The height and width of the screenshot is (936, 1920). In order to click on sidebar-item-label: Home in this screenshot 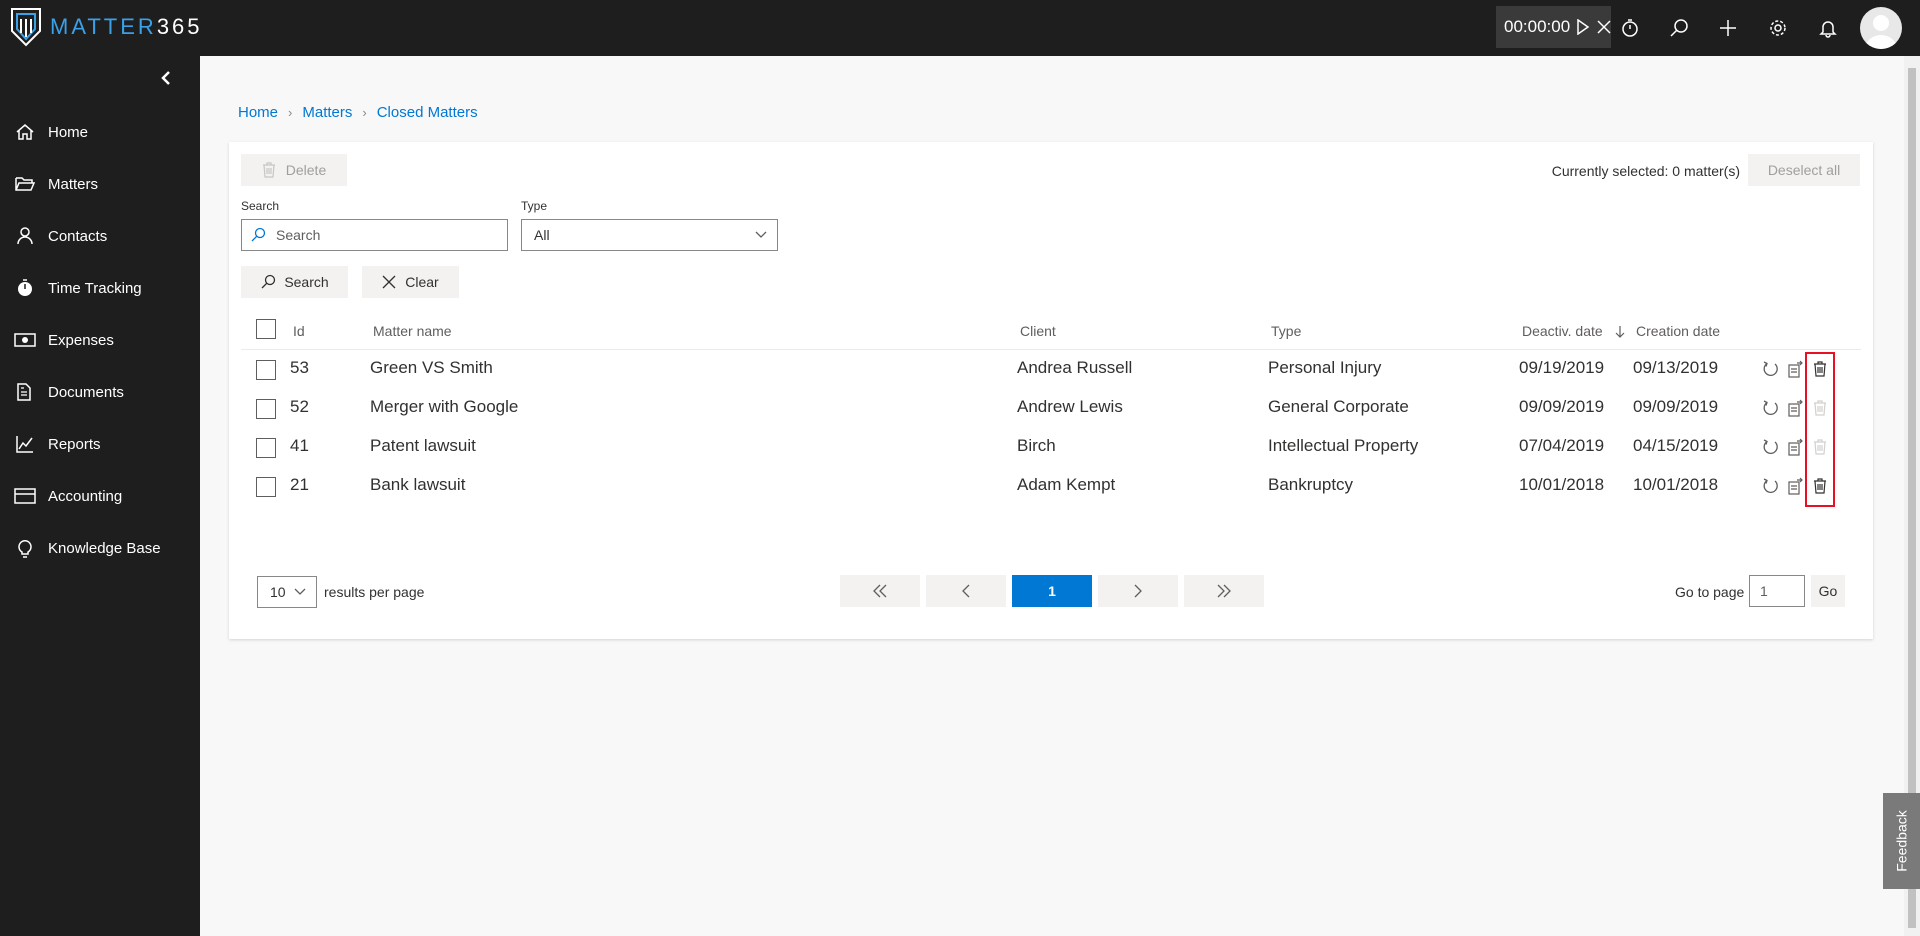, I will do `click(68, 132)`.